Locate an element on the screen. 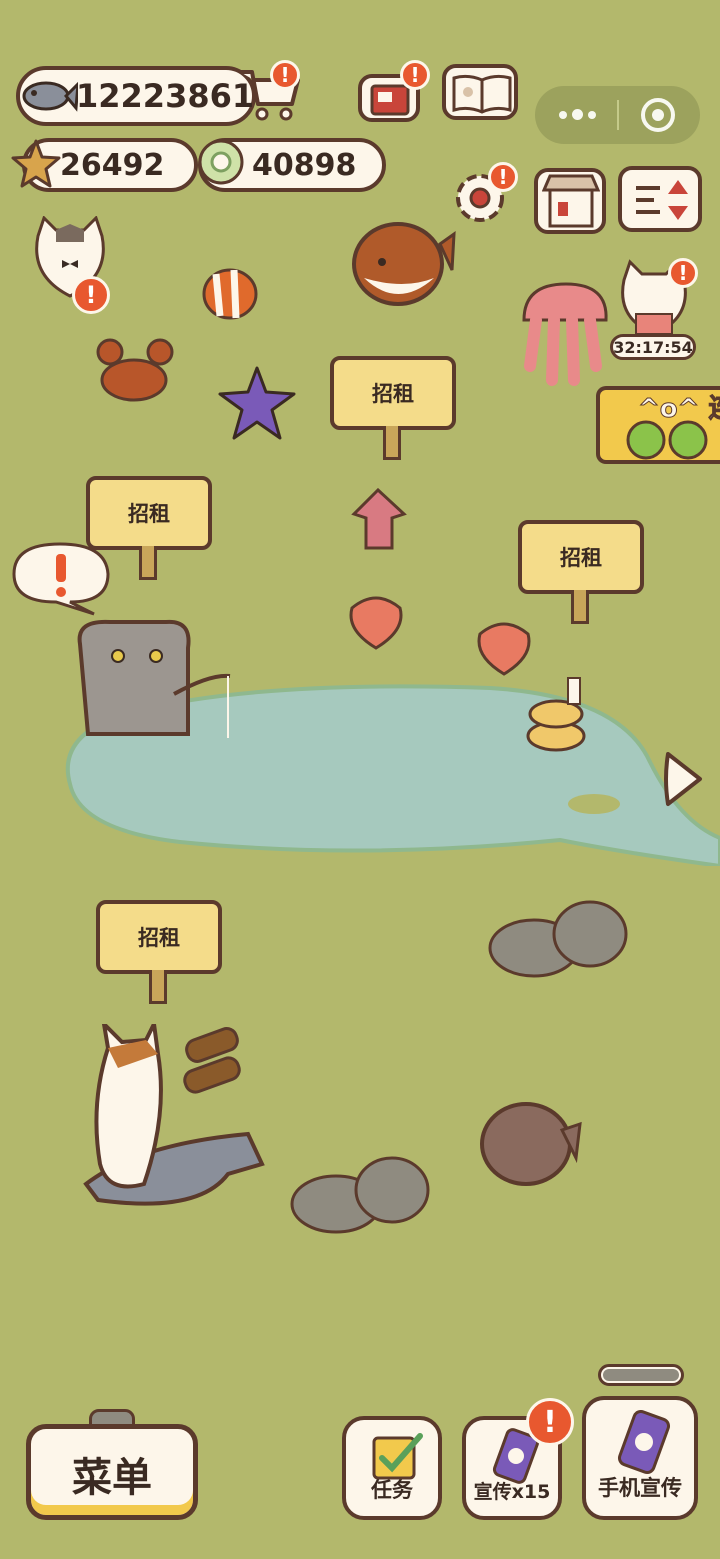 This screenshot has width=720, height=1559. close-miniprogram-button is located at coordinates (658, 115).